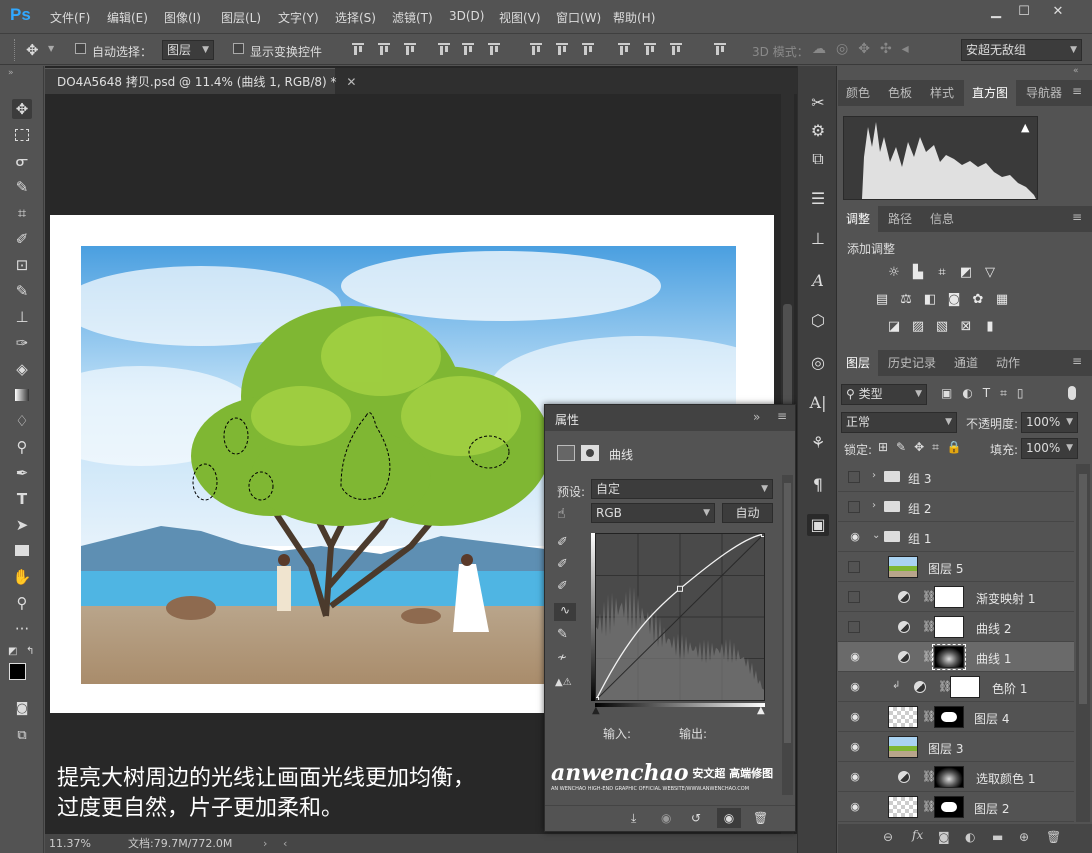 The height and width of the screenshot is (853, 1092). I want to click on history-brush-tool-icon: ✑, so click(22, 343).